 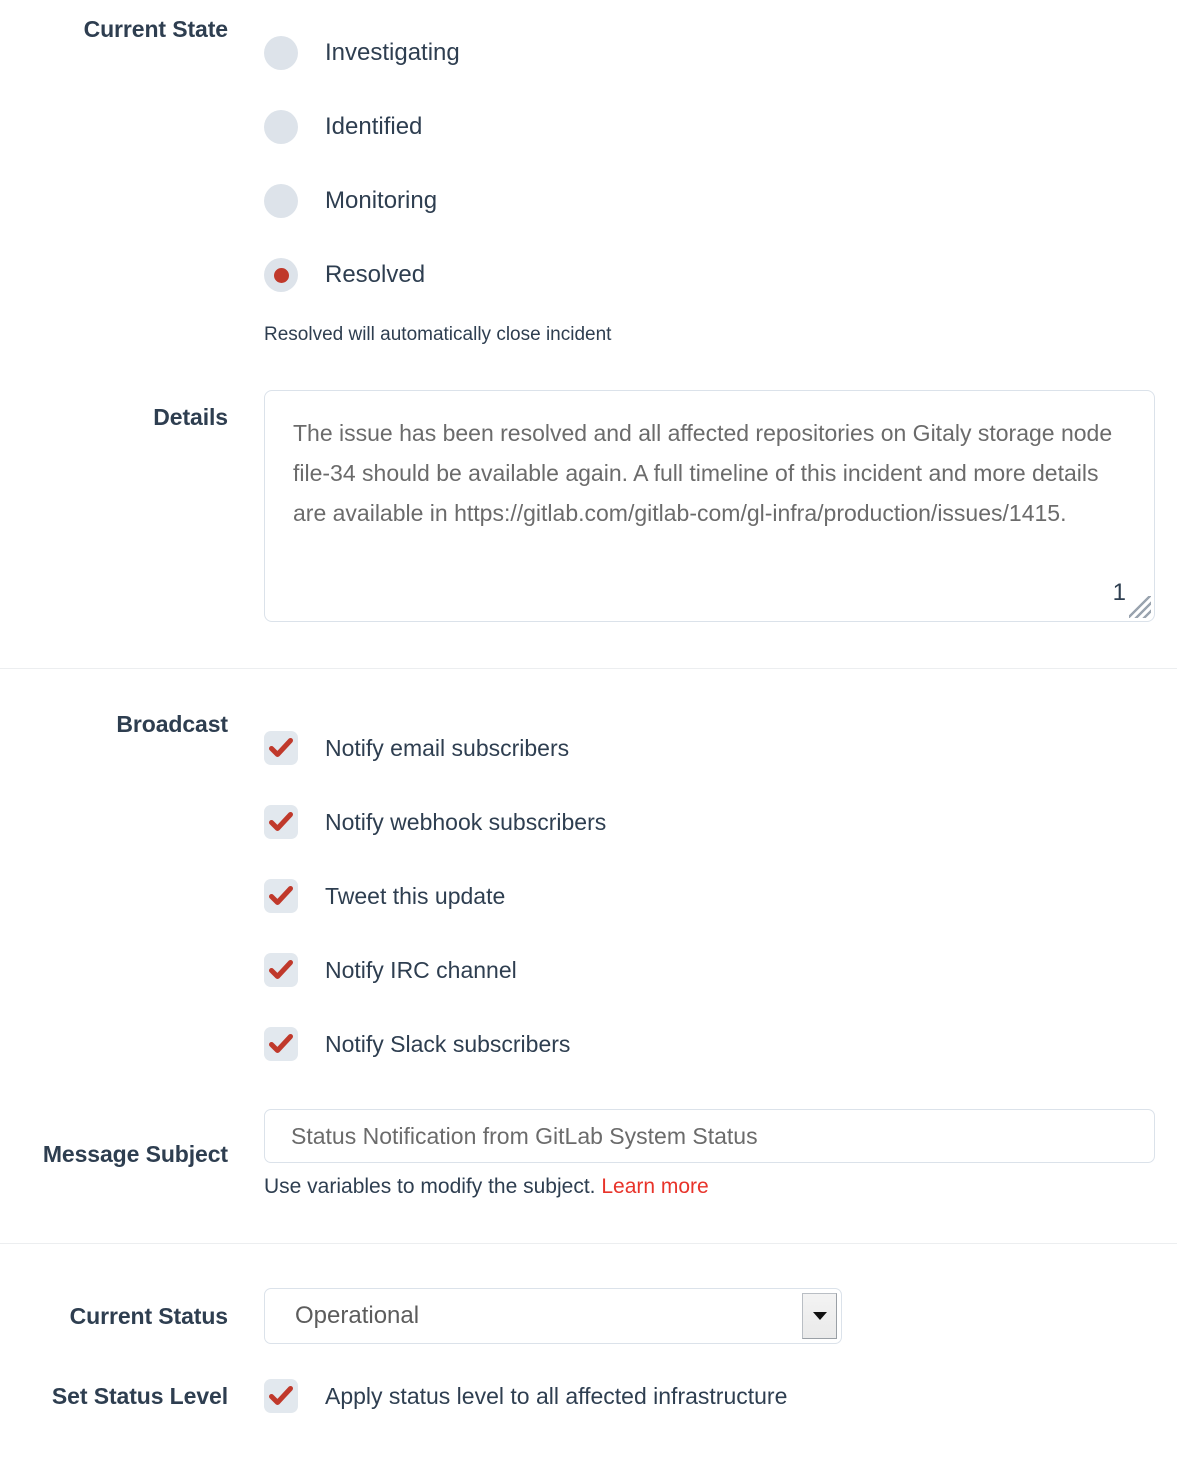 What do you see at coordinates (720, 1044) in the screenshot?
I see `checkbox-notify-slack: Notify Slack subscribers` at bounding box center [720, 1044].